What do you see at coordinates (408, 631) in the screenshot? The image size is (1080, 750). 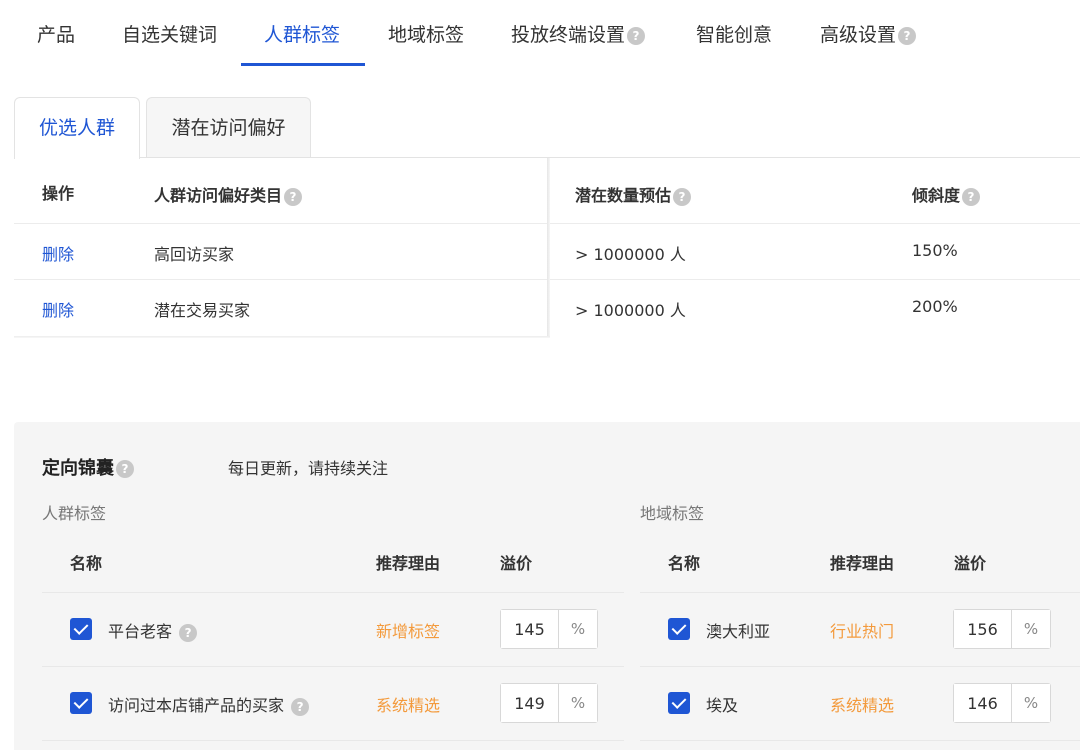 I see `recommend-reason: 新增标签` at bounding box center [408, 631].